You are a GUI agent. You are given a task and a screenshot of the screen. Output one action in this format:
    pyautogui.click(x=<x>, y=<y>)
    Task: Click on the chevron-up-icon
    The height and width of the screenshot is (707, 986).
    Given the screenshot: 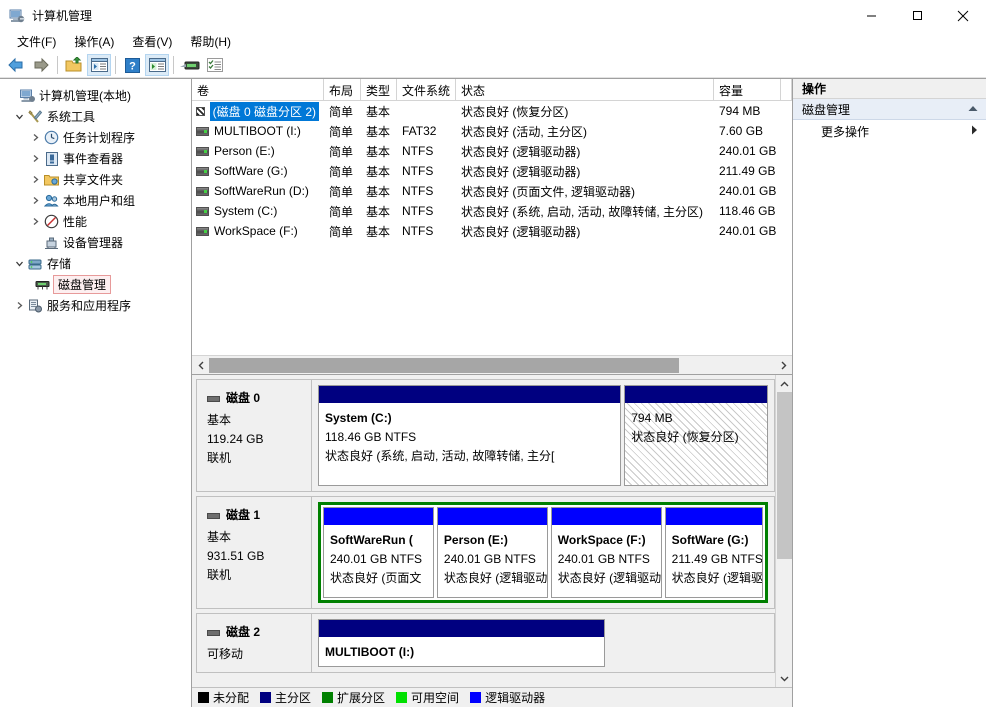 What is the action you would take?
    pyautogui.click(x=973, y=109)
    